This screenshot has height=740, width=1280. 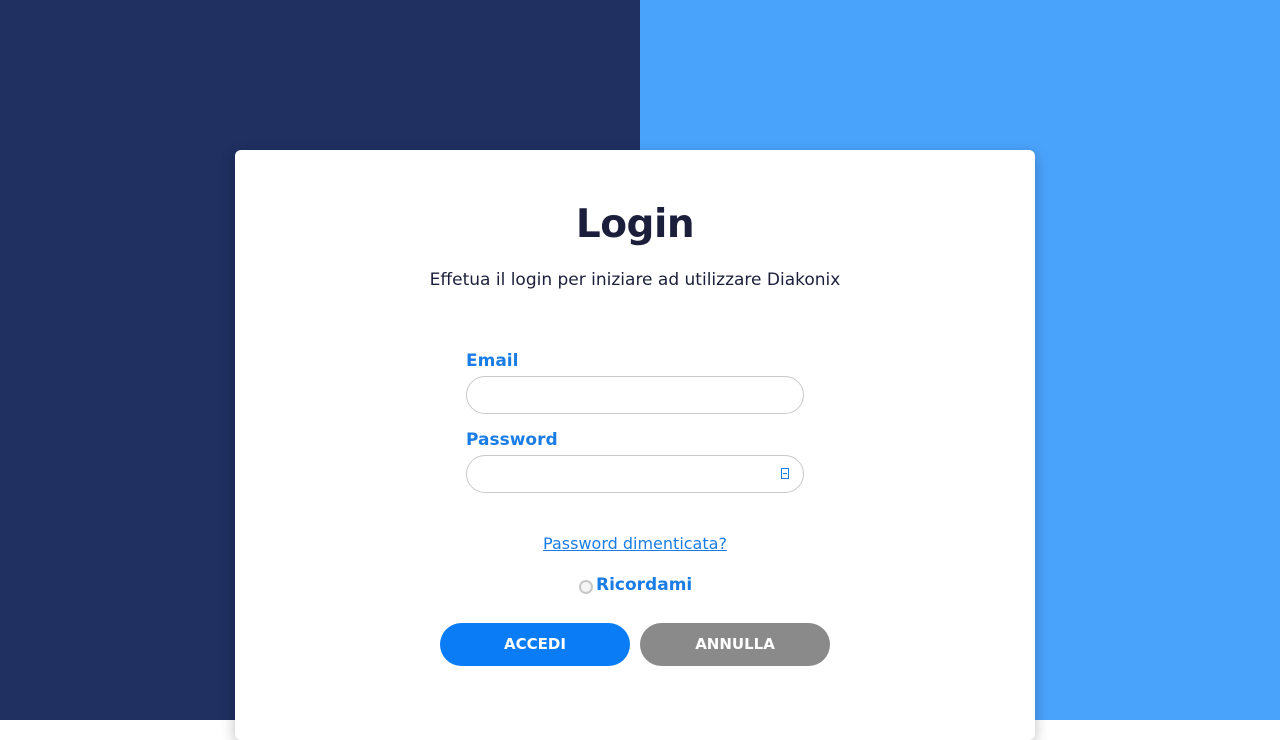 What do you see at coordinates (535, 644) in the screenshot?
I see `login-button: ACCEDI` at bounding box center [535, 644].